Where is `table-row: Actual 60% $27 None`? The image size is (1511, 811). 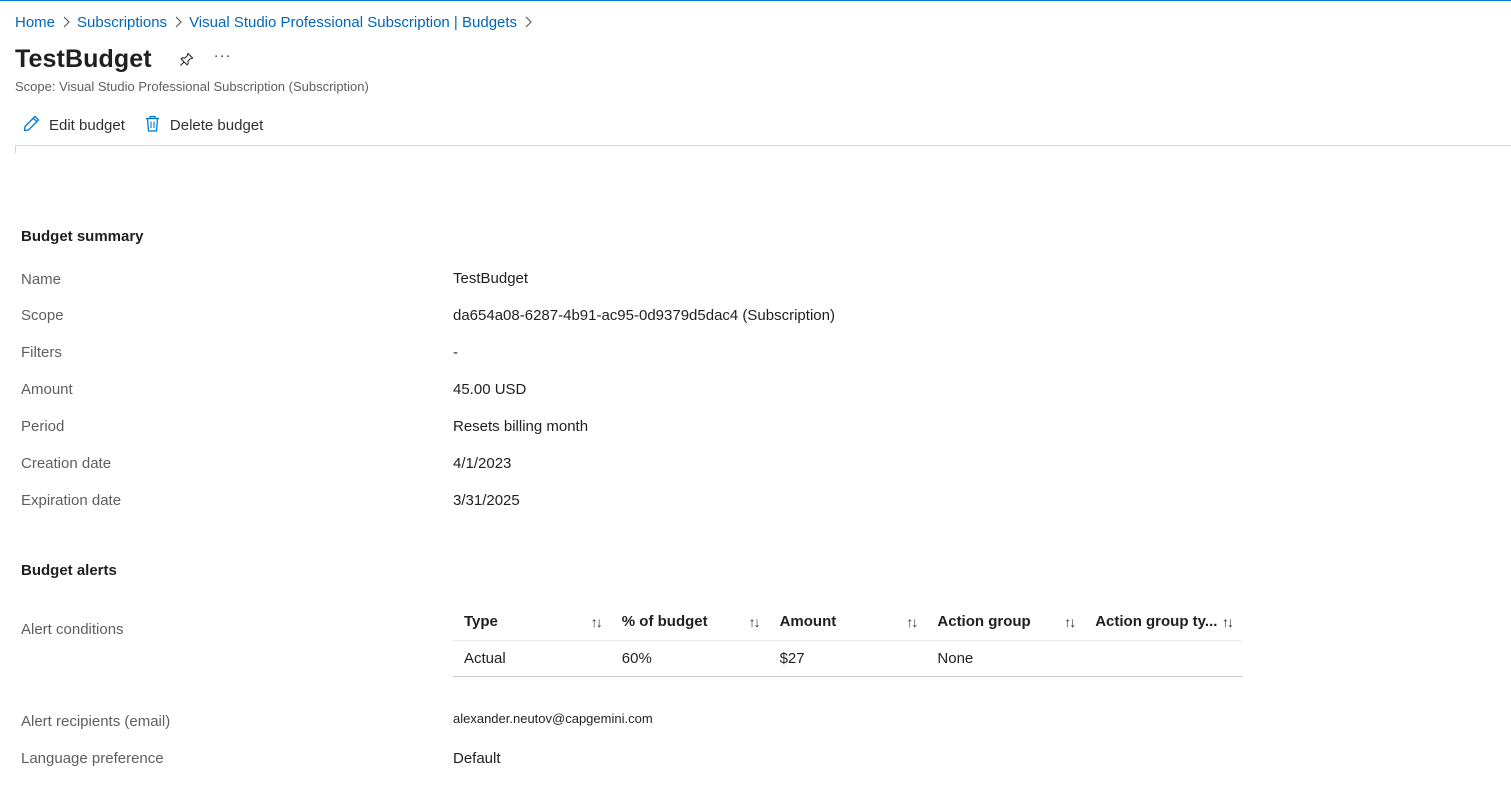
table-row: Actual 60% $27 None is located at coordinates (847, 659).